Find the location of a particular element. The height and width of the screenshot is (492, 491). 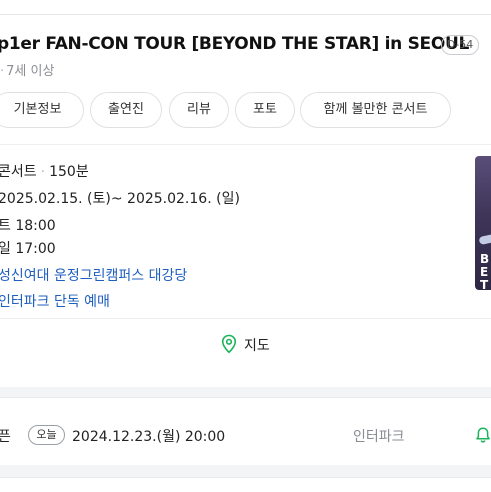

top-divider is located at coordinates (245, 14).